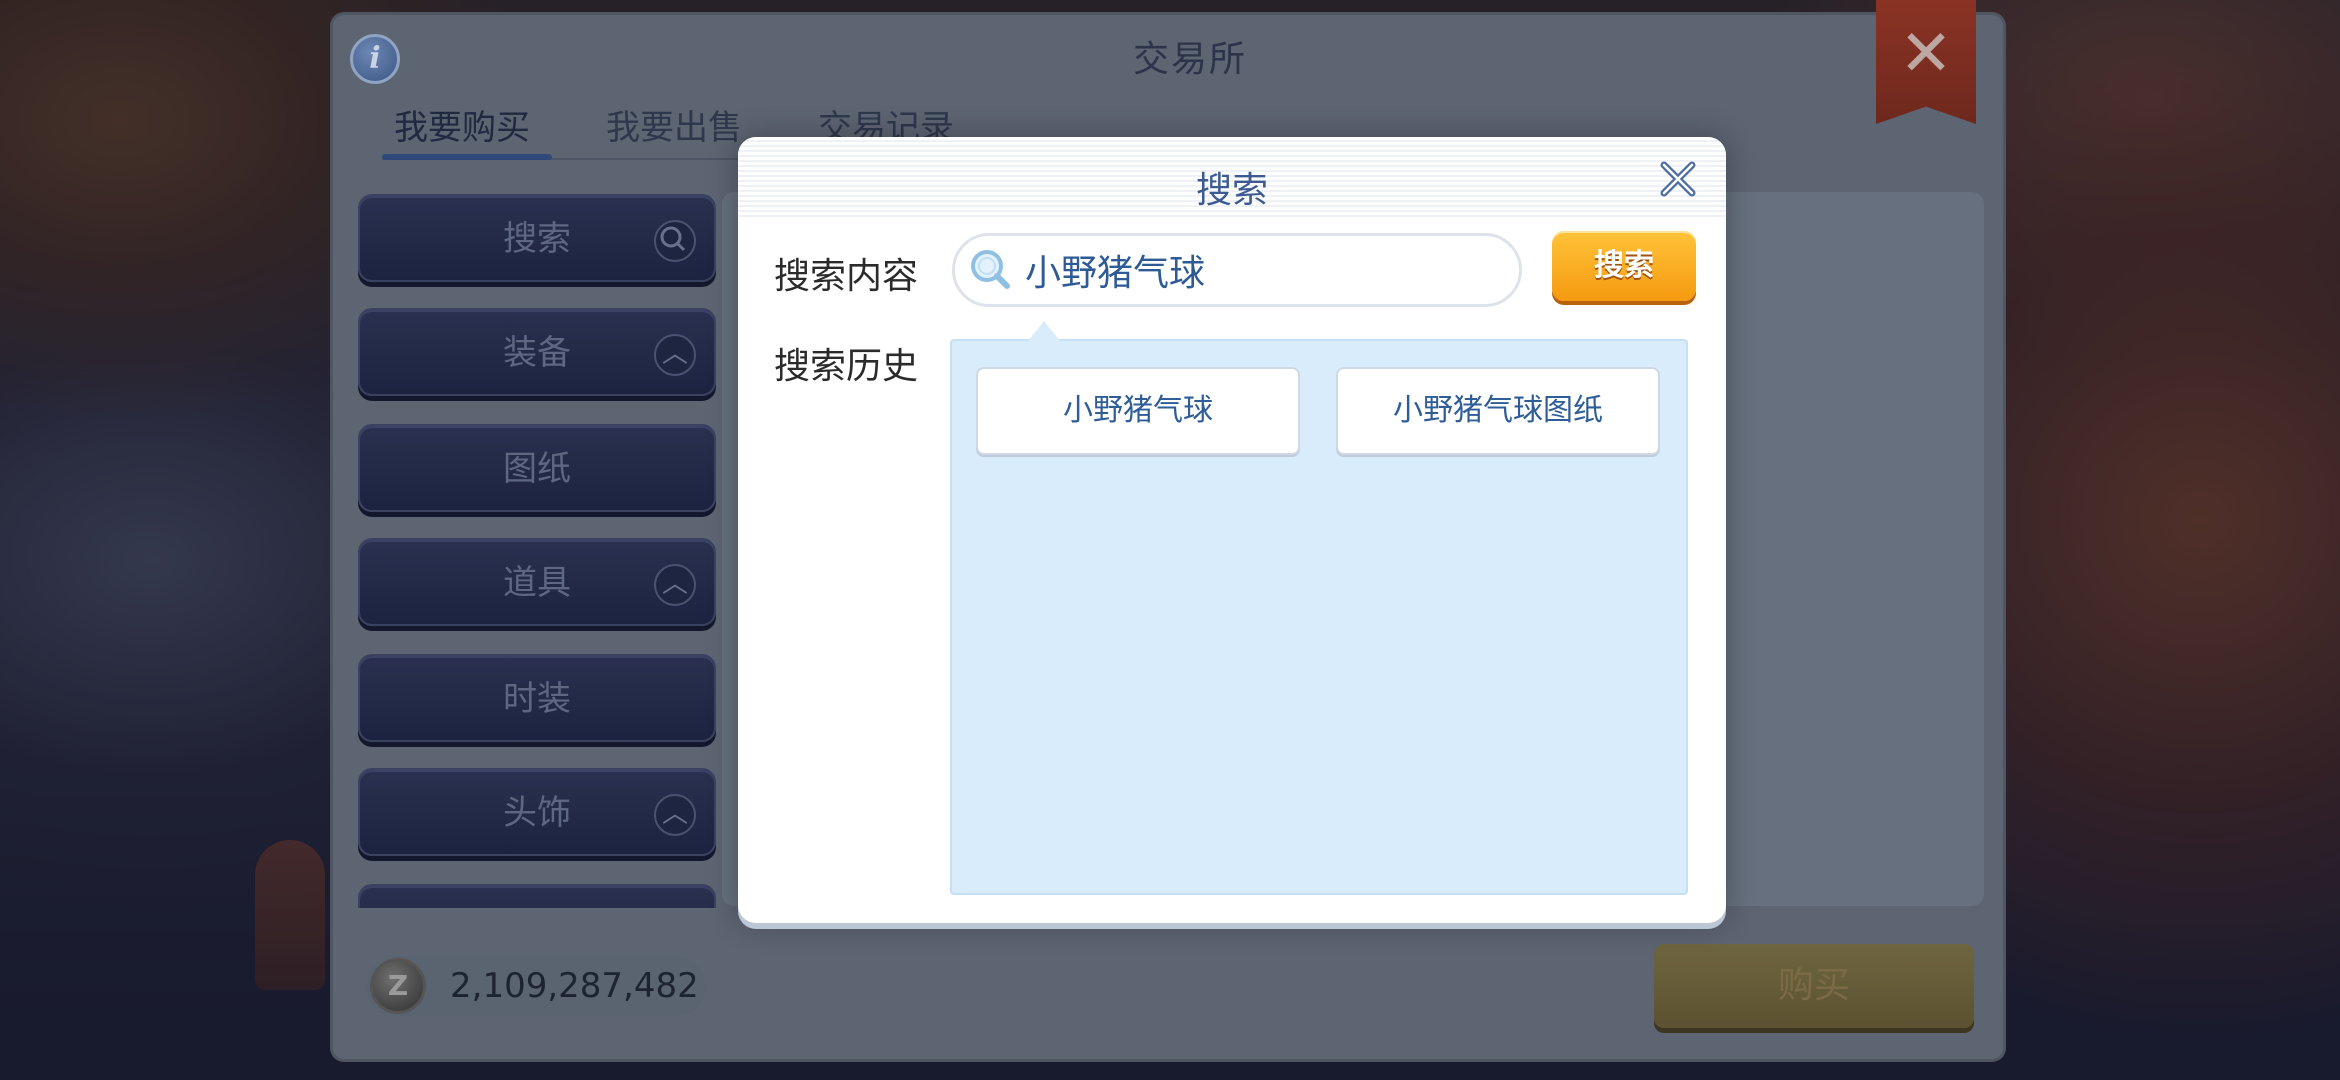 The image size is (2340, 1080). I want to click on category-fashion-button: 时装, so click(537, 698).